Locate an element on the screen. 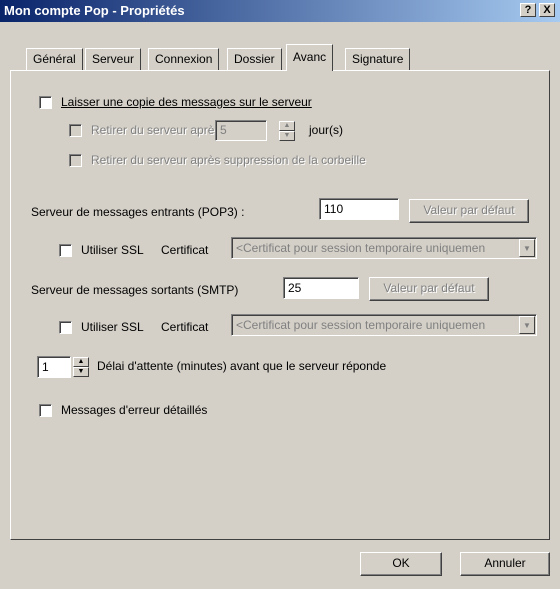 This screenshot has height=589, width=560. tab-serveur: Serveur is located at coordinates (113, 59).